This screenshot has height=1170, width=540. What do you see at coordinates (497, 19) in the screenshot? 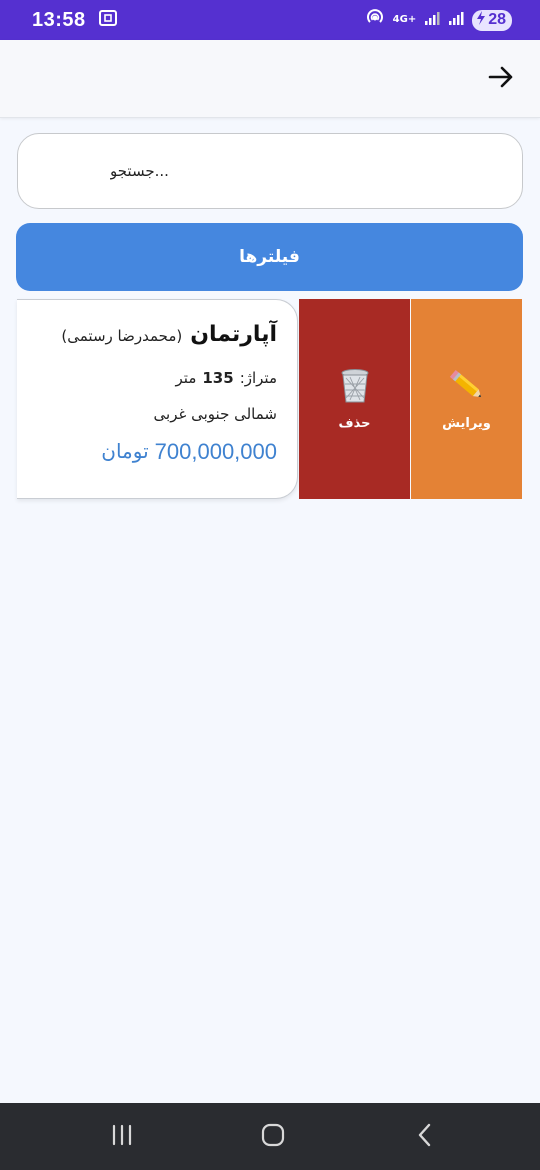
I see `battery-level: 28` at bounding box center [497, 19].